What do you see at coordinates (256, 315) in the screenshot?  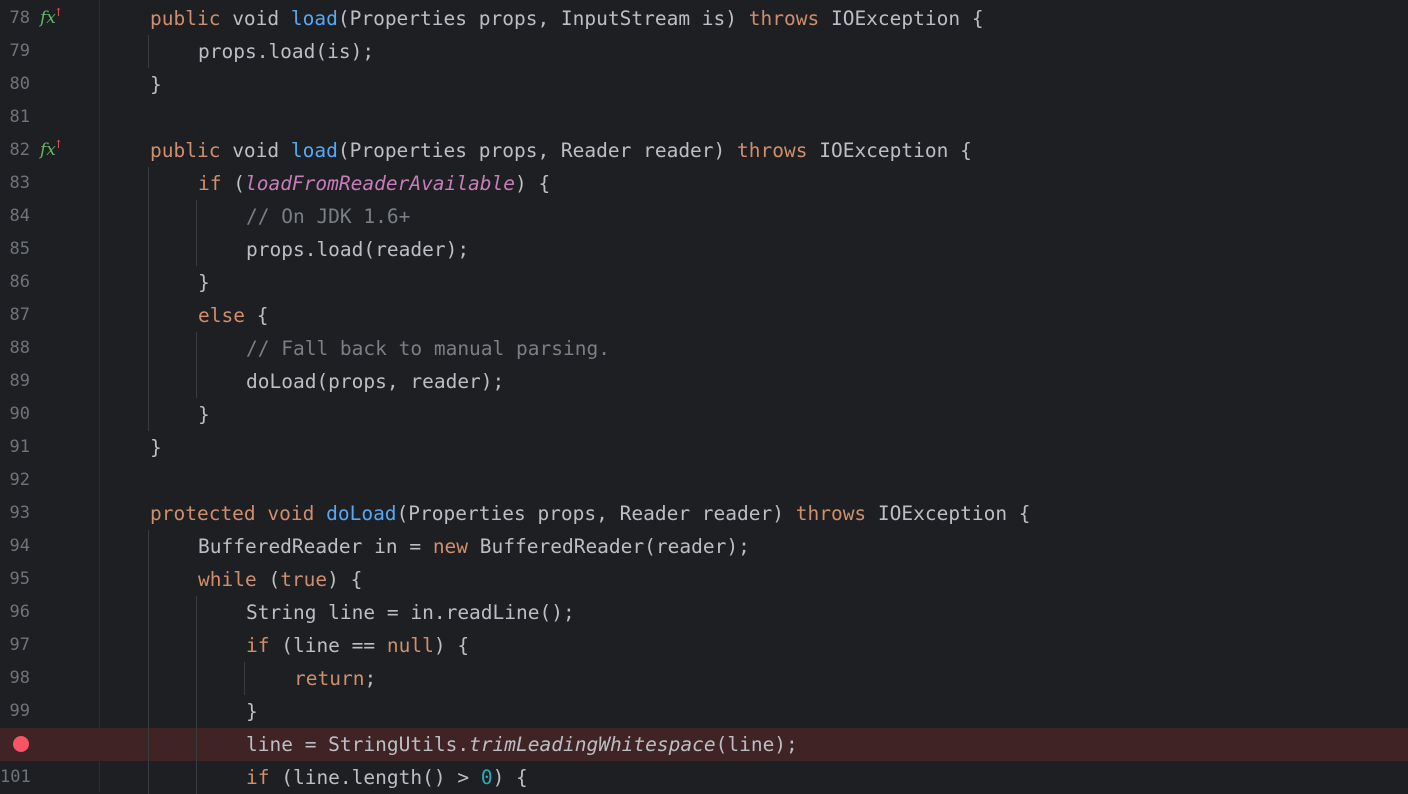 I see `code-token: {` at bounding box center [256, 315].